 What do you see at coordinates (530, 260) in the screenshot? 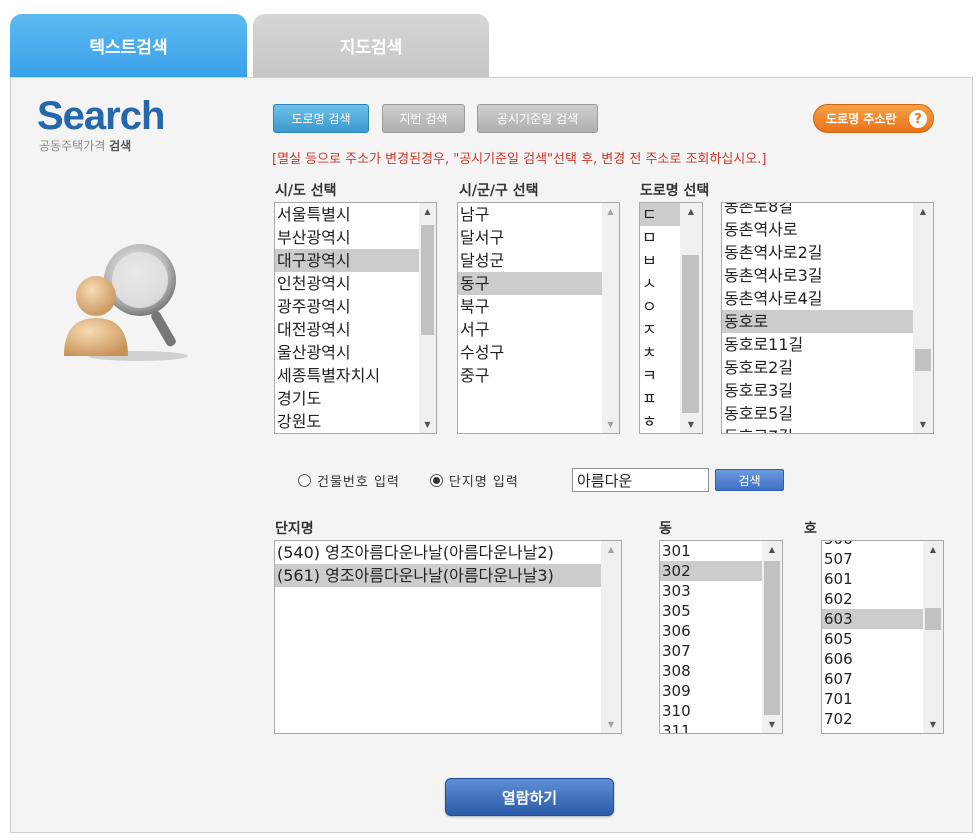
I see `sigungu-option: 달성군` at bounding box center [530, 260].